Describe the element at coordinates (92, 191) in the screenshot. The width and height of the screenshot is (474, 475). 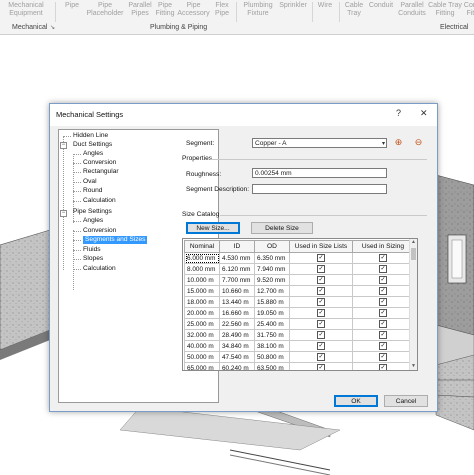
I see `tree-item-round: Round` at that location.